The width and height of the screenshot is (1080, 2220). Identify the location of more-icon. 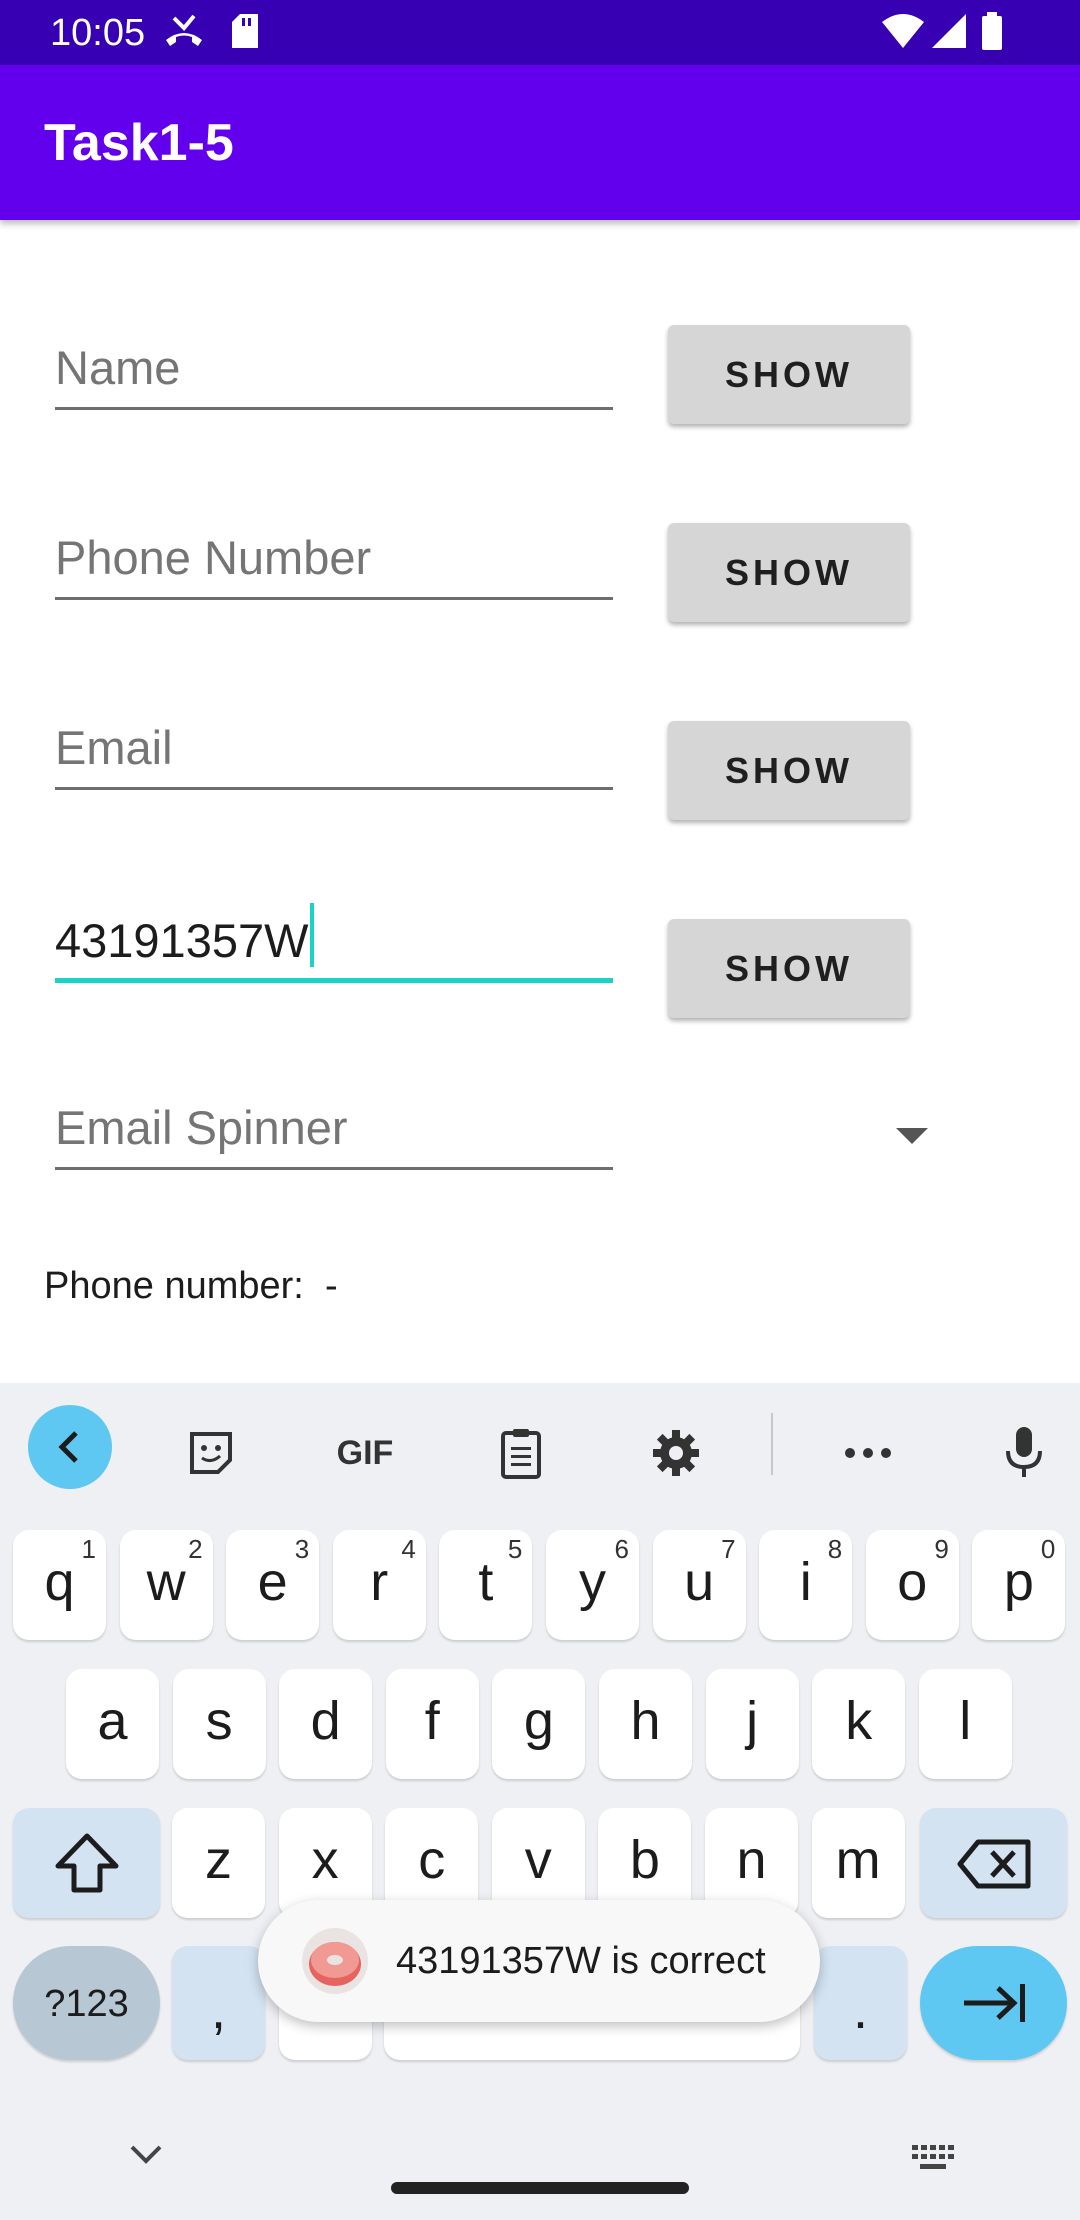
(868, 1453).